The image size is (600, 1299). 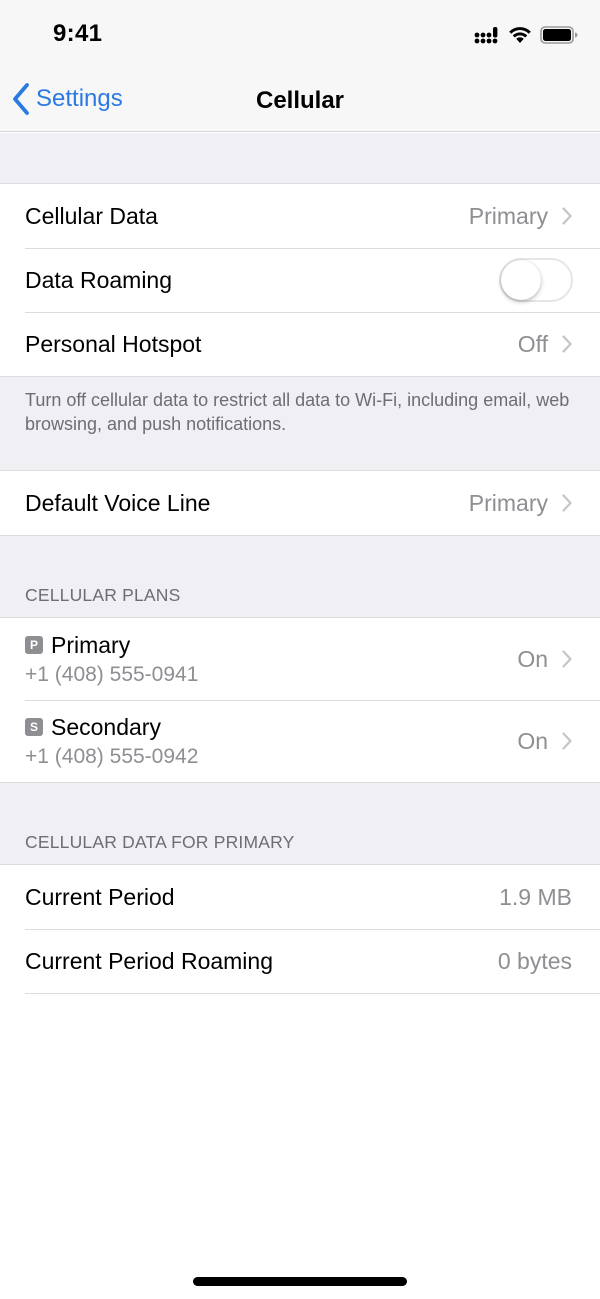 What do you see at coordinates (112, 674) in the screenshot?
I see `plan-phone-number: +1 (408) 555-0941` at bounding box center [112, 674].